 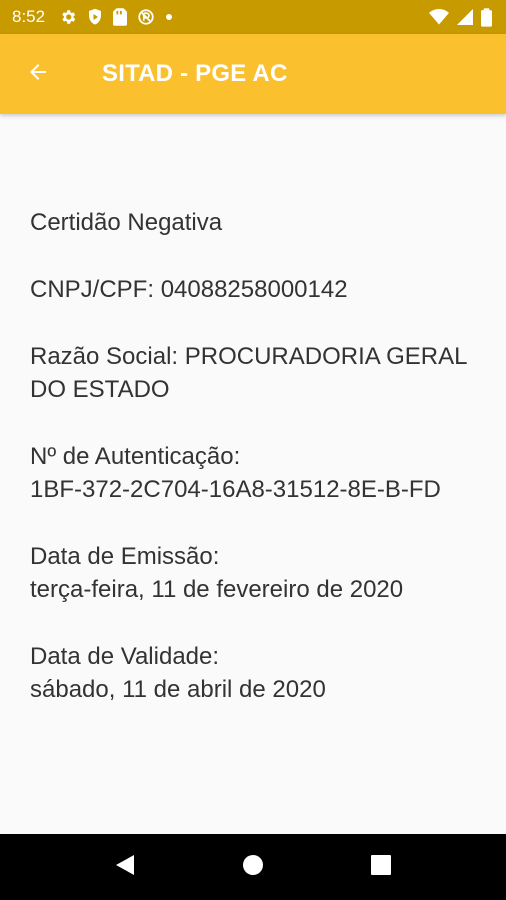 I want to click on back-button, so click(x=38, y=74).